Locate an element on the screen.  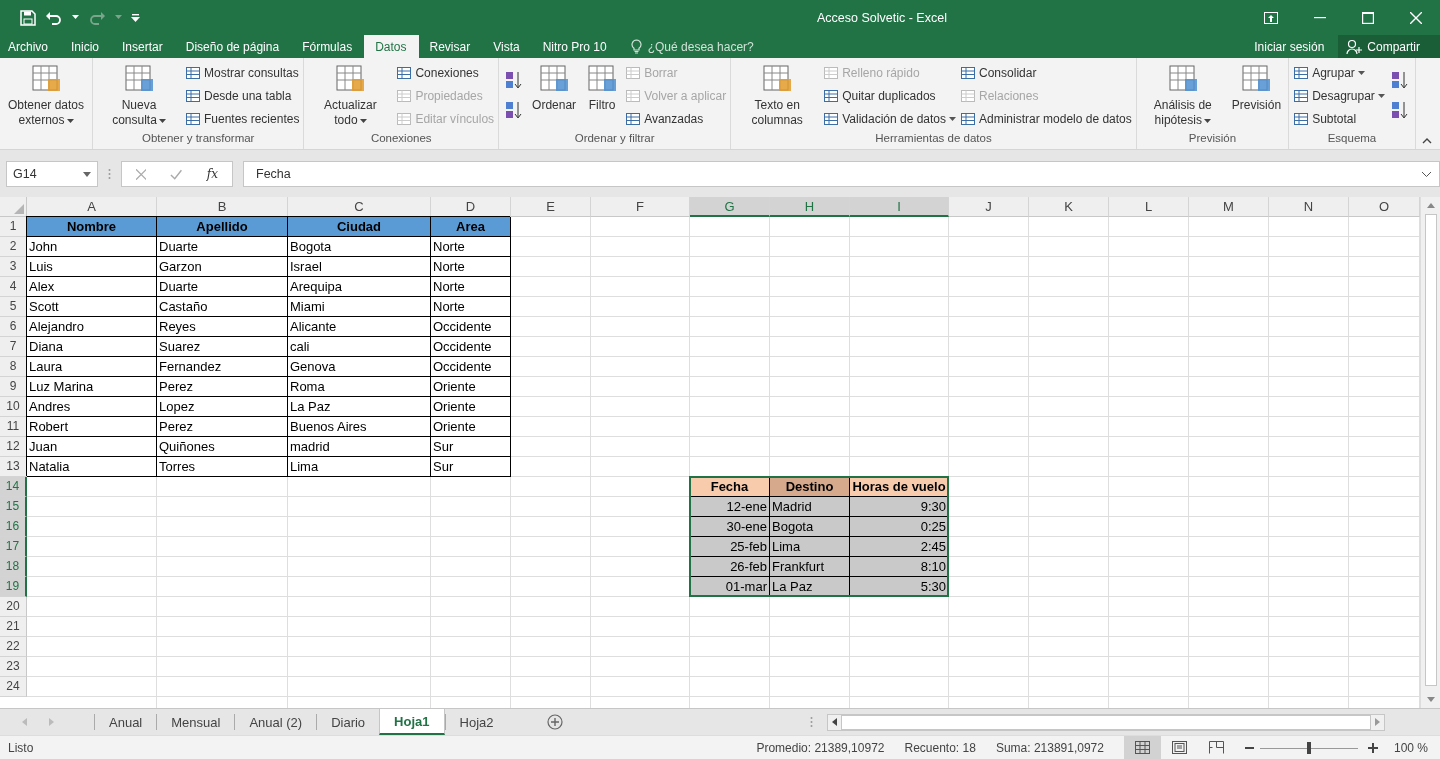
caret-icon is located at coordinates (75, 17).